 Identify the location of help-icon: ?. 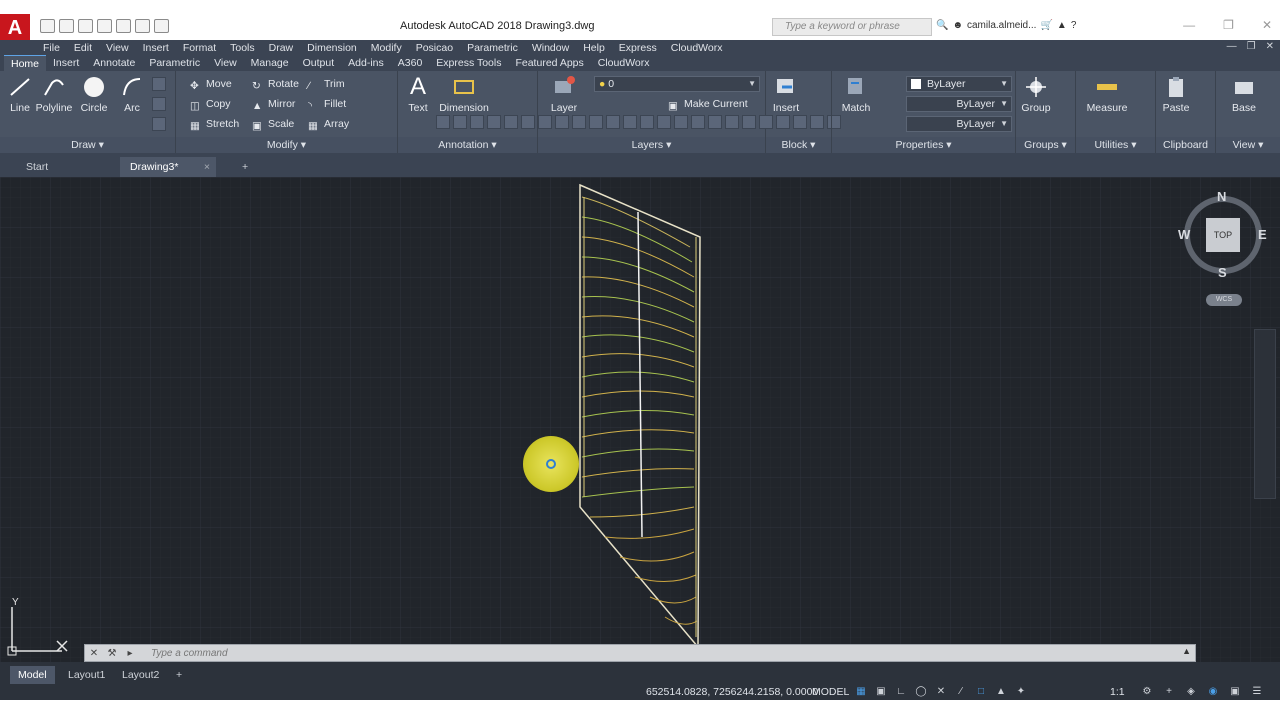
(1074, 25).